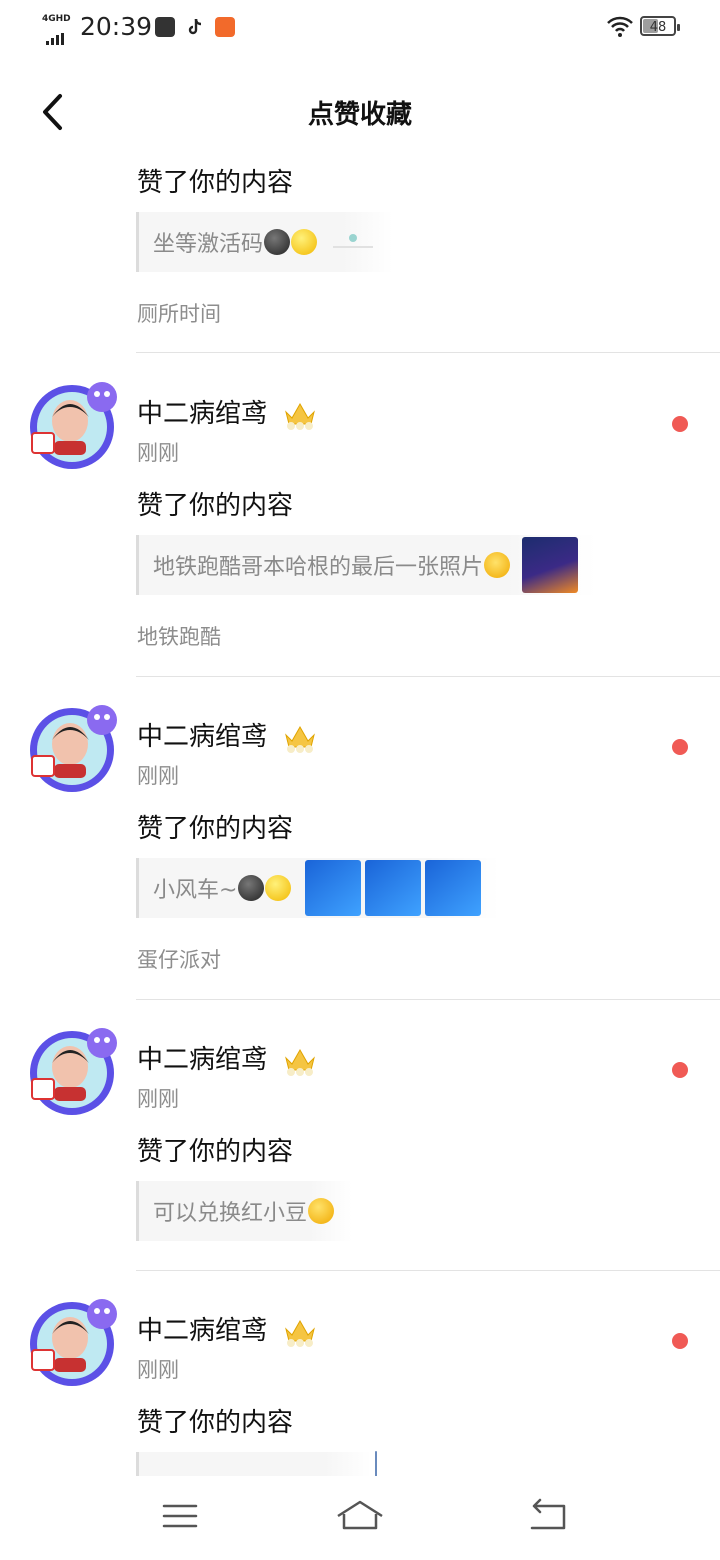 The image size is (720, 1560). I want to click on menu-button, so click(180, 1516).